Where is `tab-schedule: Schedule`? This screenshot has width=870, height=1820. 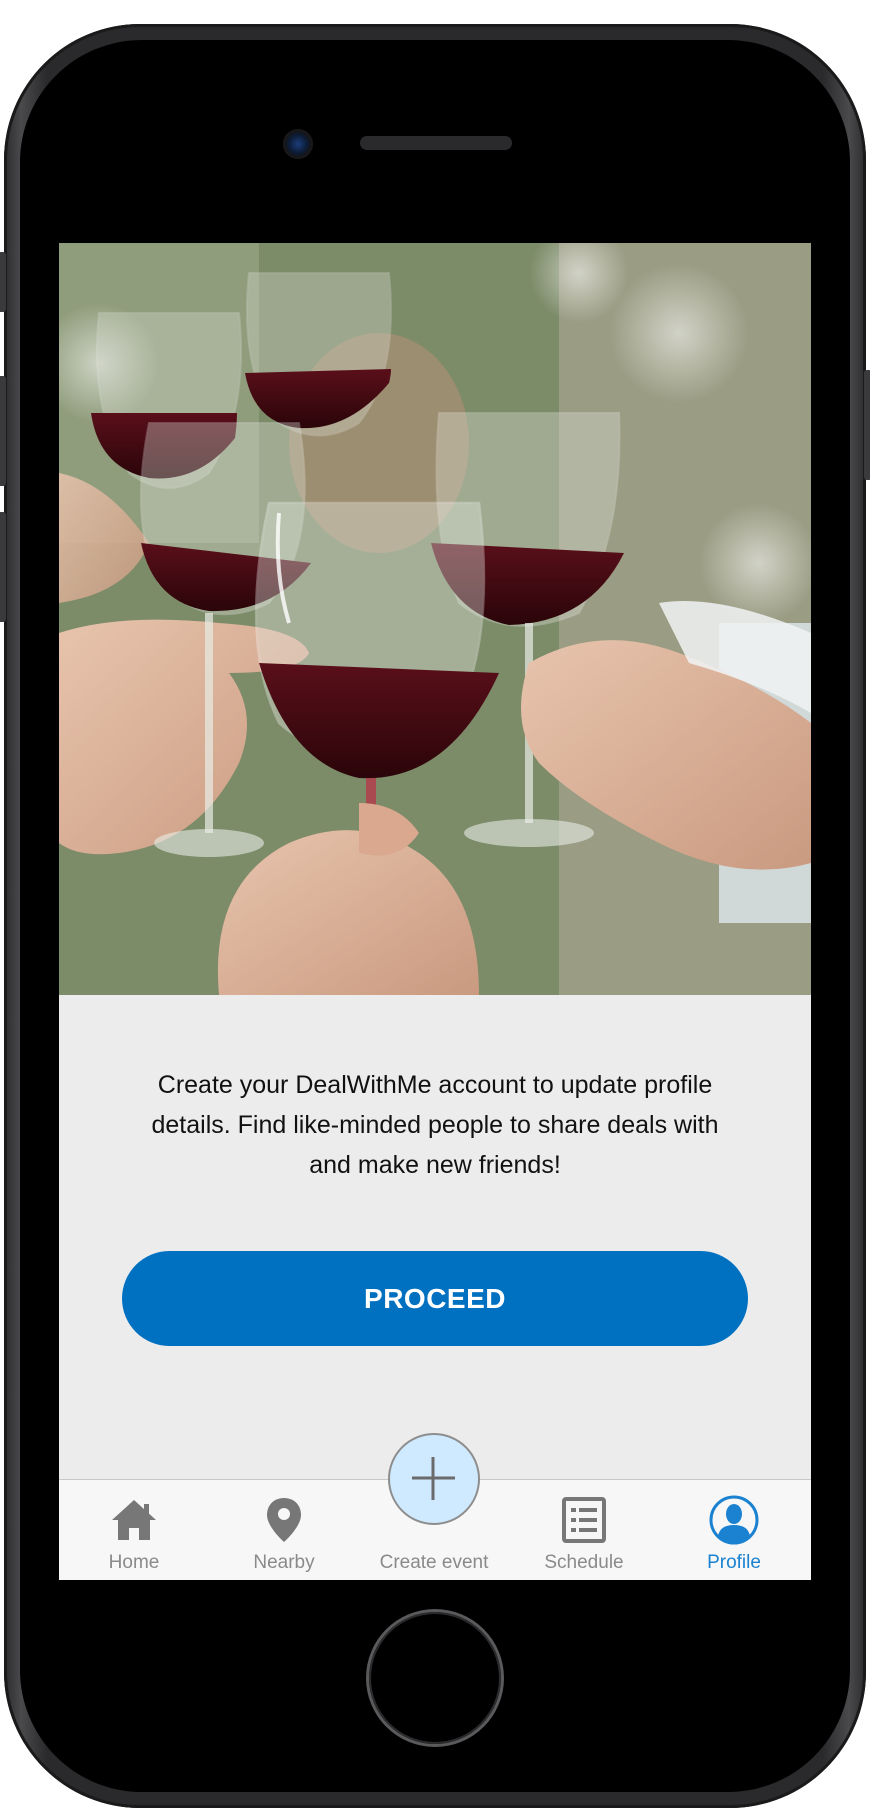 tab-schedule: Schedule is located at coordinates (584, 1530).